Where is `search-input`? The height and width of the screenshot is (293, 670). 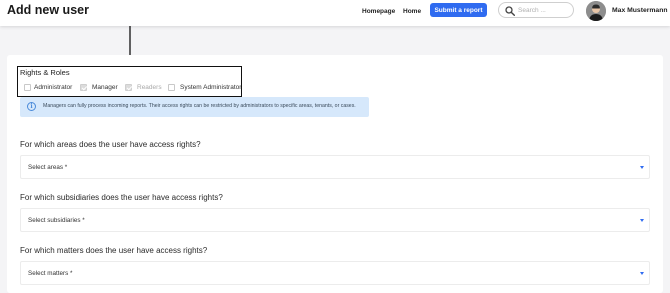
search-input is located at coordinates (544, 10).